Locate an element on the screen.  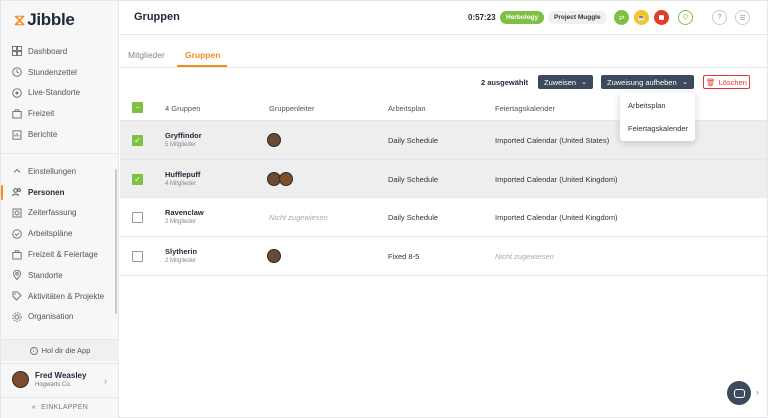
logo: ⧖ Jibble is located at coordinates (44, 20).